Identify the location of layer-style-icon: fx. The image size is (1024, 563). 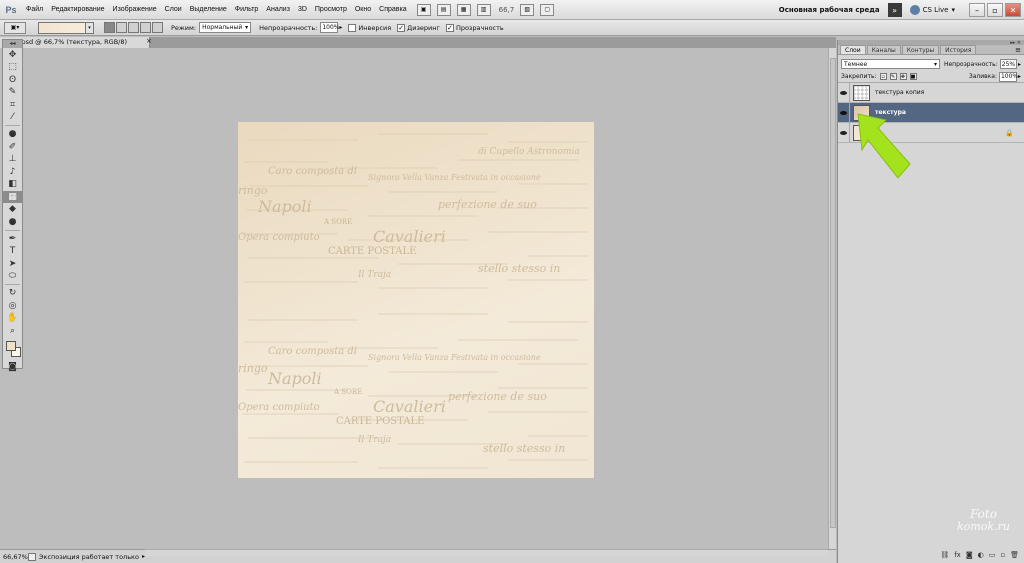
(957, 555).